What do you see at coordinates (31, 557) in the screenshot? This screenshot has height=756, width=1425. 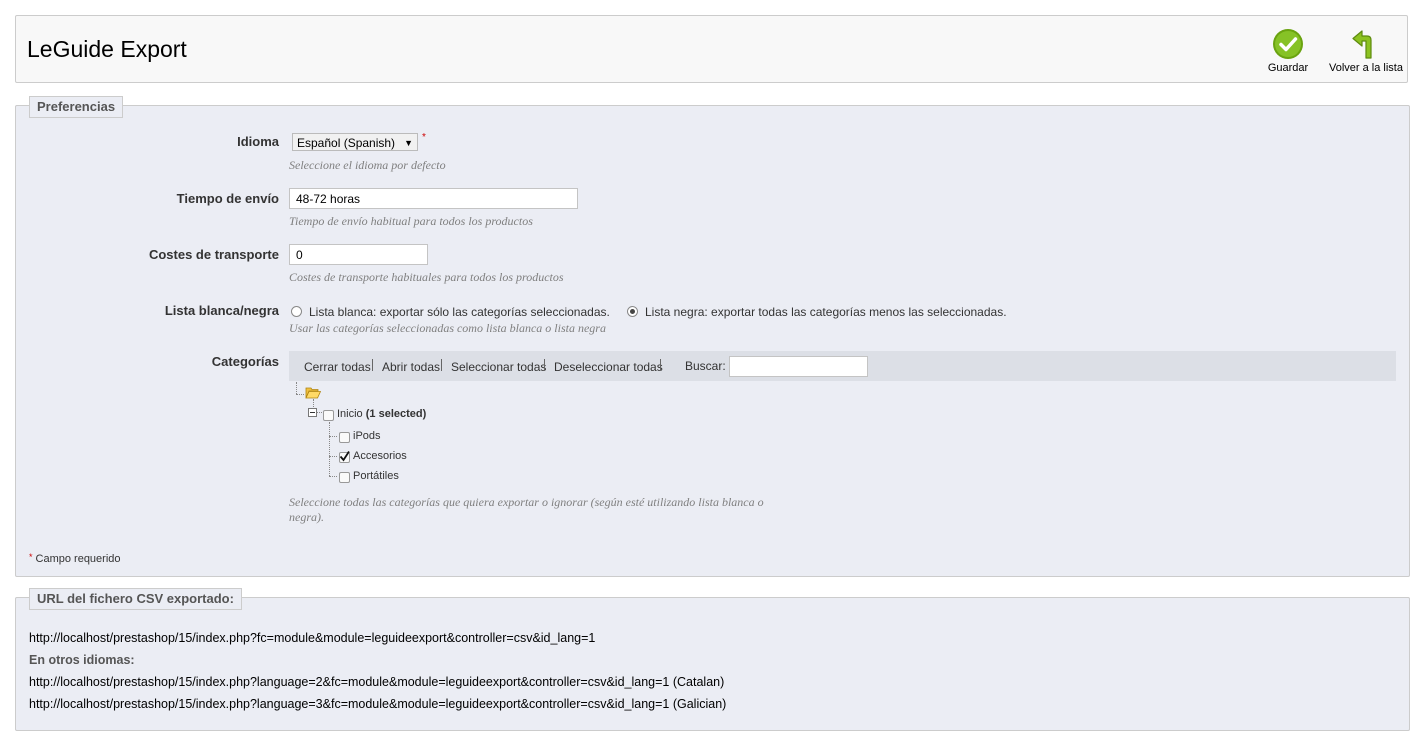 I see `required-star: *` at bounding box center [31, 557].